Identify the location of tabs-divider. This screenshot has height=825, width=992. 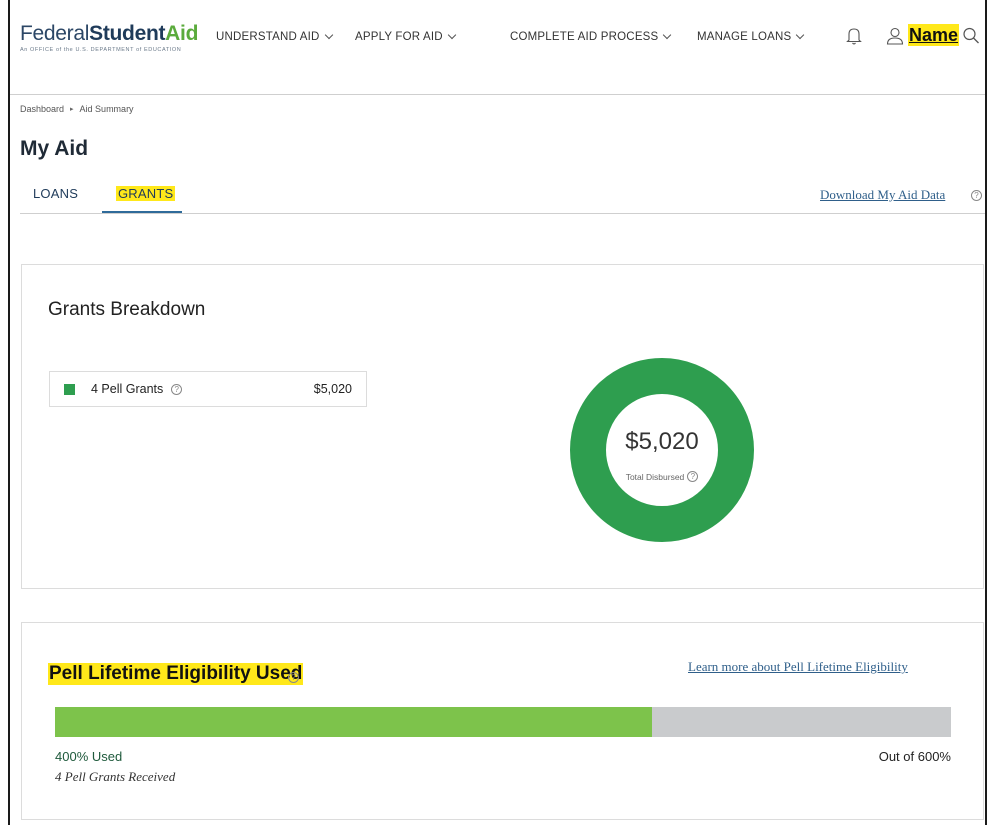
(502, 213).